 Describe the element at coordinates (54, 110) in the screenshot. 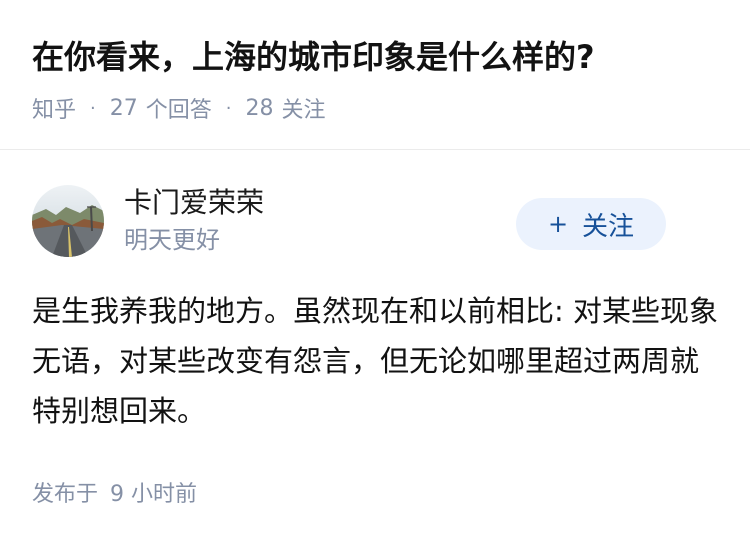

I see `source-label: 知乎` at that location.